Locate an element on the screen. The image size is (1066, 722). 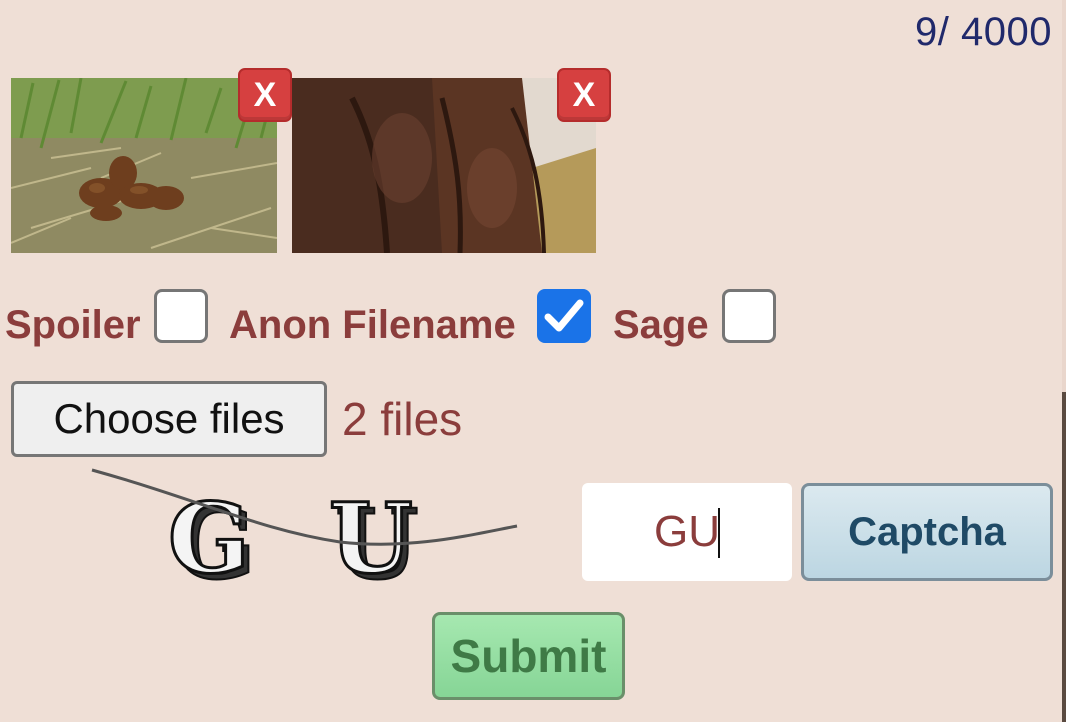
scrollbar-thumb is located at coordinates (1064, 557).